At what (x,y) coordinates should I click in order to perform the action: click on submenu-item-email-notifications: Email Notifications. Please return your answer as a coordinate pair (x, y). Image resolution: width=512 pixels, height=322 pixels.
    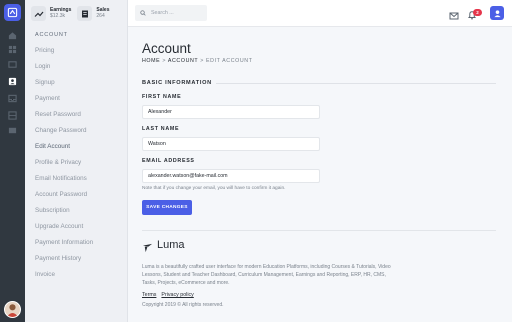
    Looking at the image, I should click on (64, 183).